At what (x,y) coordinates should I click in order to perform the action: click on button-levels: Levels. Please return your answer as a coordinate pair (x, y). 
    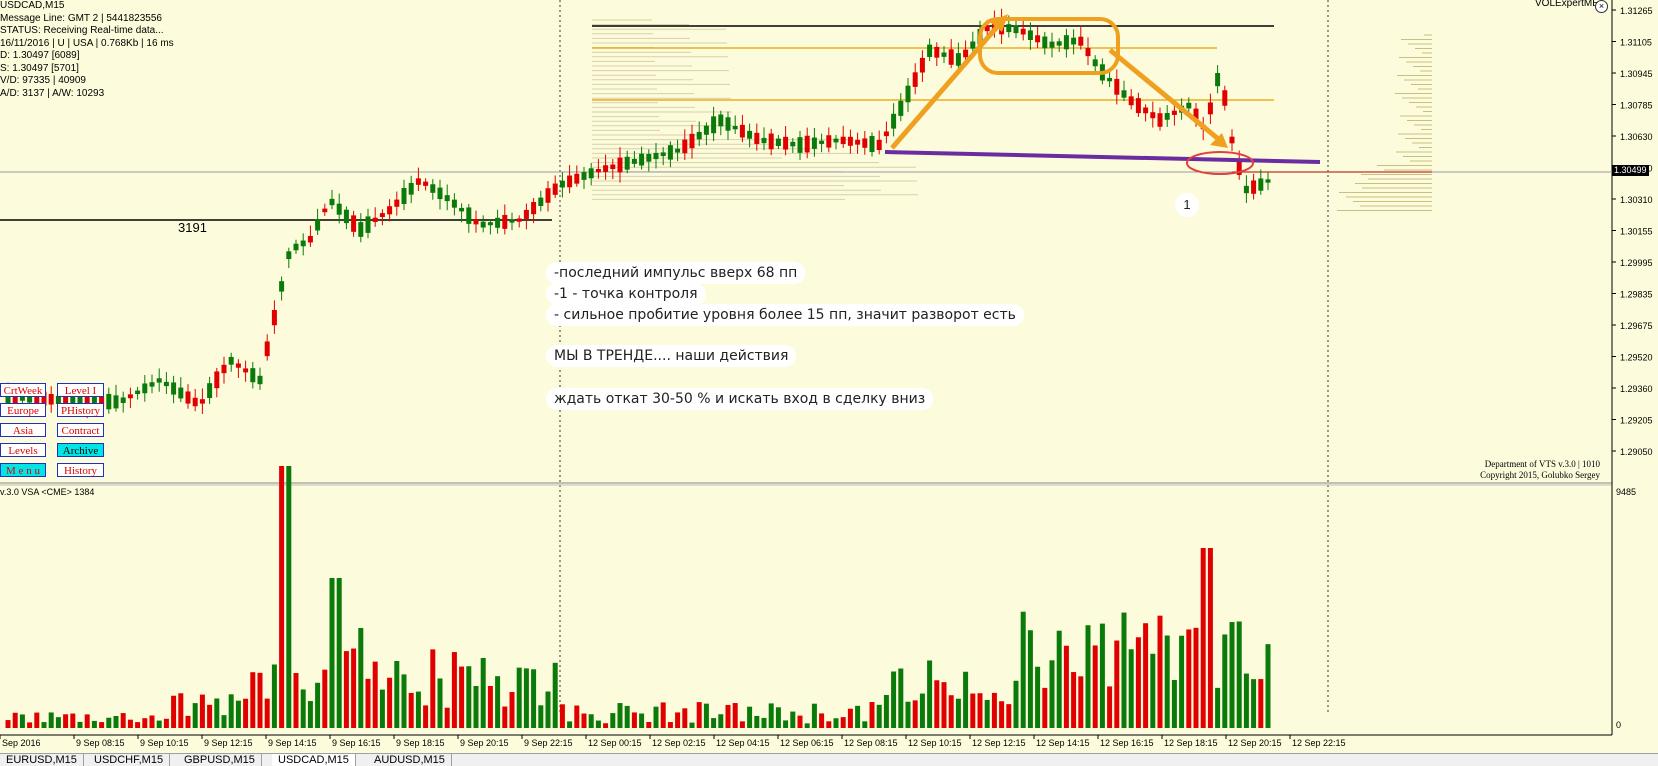
    Looking at the image, I should click on (23, 450).